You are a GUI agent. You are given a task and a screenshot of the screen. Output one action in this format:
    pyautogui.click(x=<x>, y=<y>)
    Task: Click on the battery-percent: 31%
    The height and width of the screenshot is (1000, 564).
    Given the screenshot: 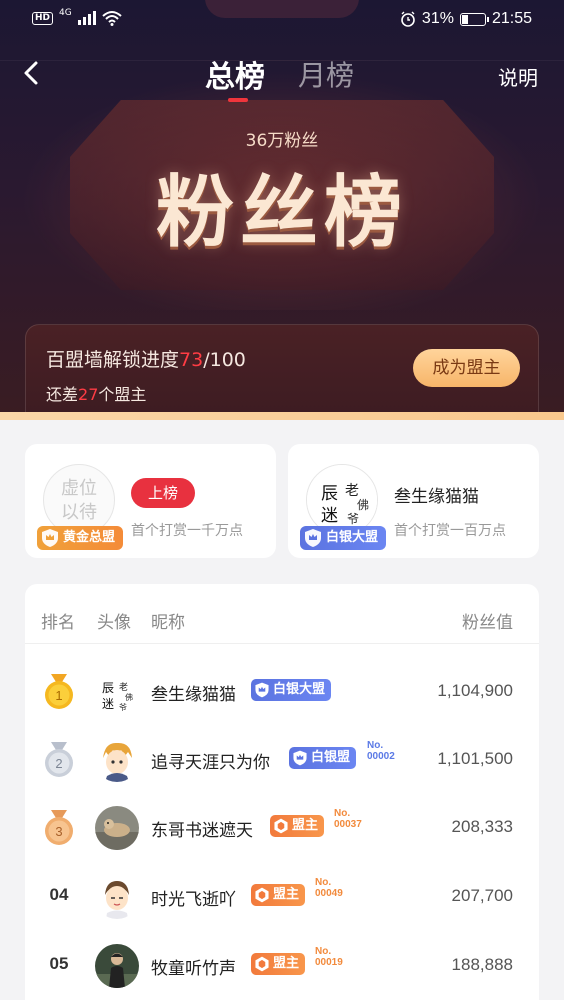 What is the action you would take?
    pyautogui.click(x=437, y=18)
    